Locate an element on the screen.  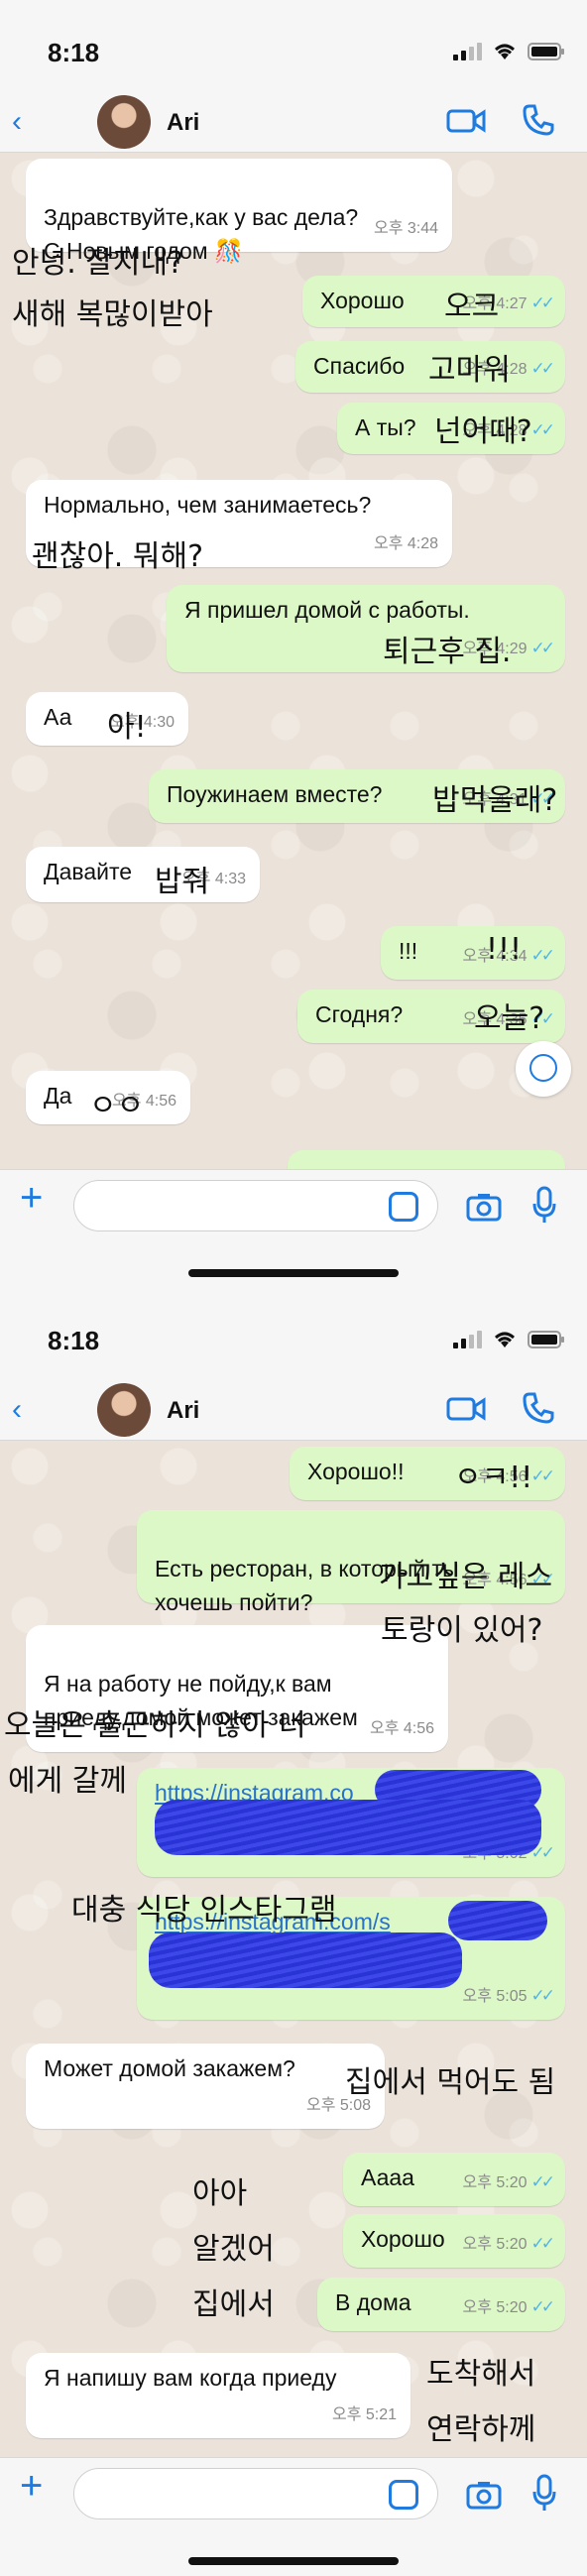
annotation: 가고싶은 레스 is located at coordinates (466, 1577).